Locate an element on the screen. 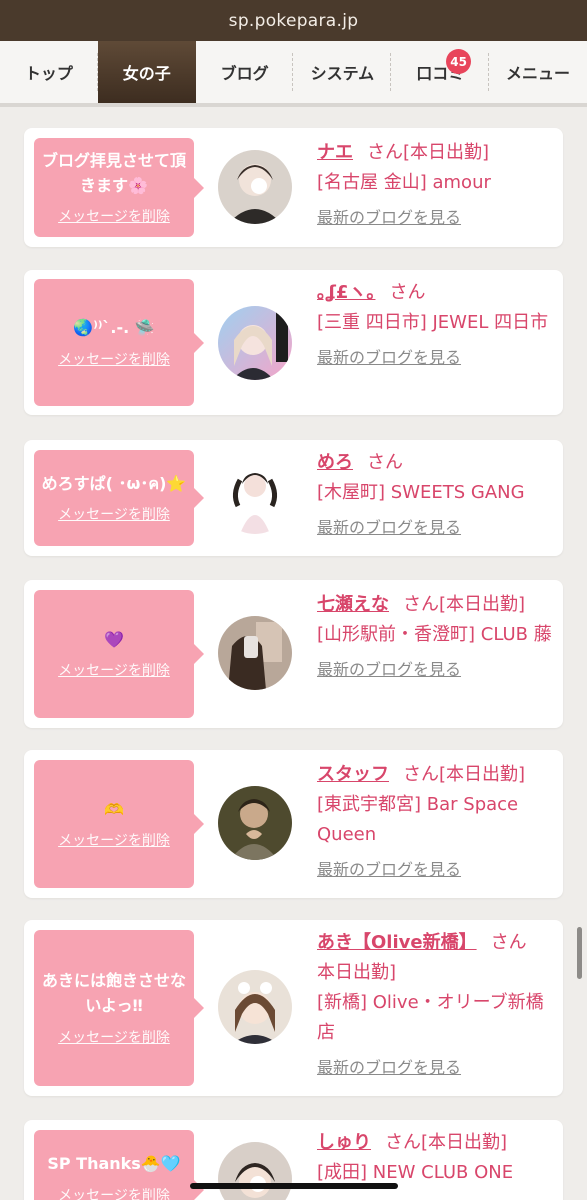 Image resolution: width=587 pixels, height=1200 pixels. tab-label: システム is located at coordinates (342, 73).